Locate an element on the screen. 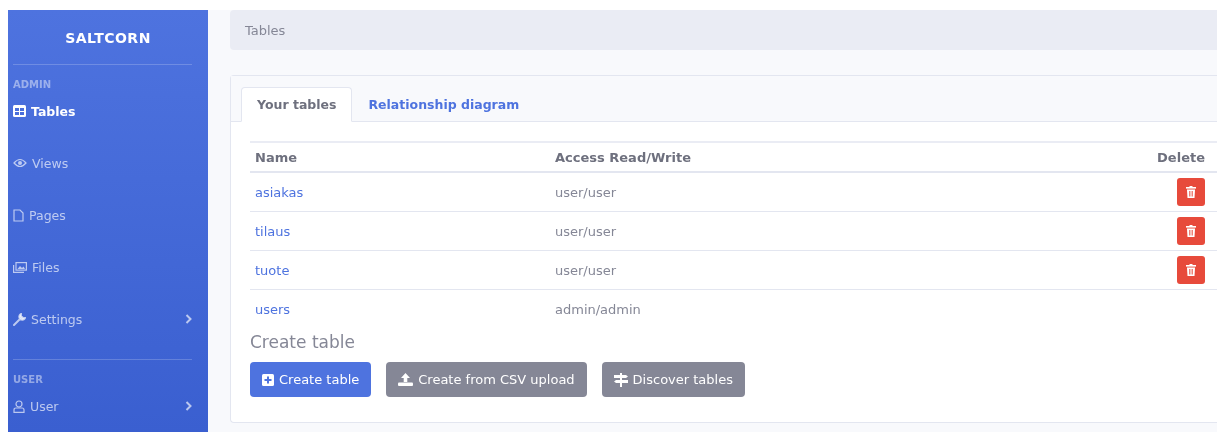 The height and width of the screenshot is (432, 1217). action-button: Discover tables is located at coordinates (673, 379).